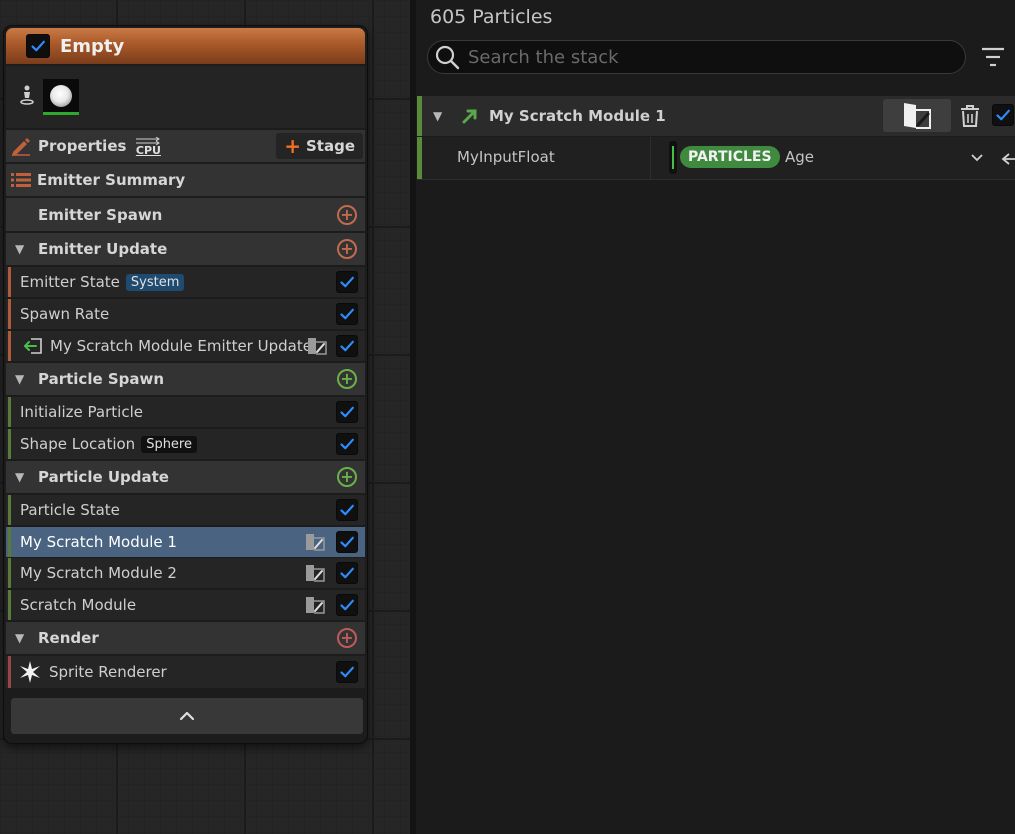  Describe the element at coordinates (185, 638) in the screenshot. I see `section-render: ▼ Render +` at that location.